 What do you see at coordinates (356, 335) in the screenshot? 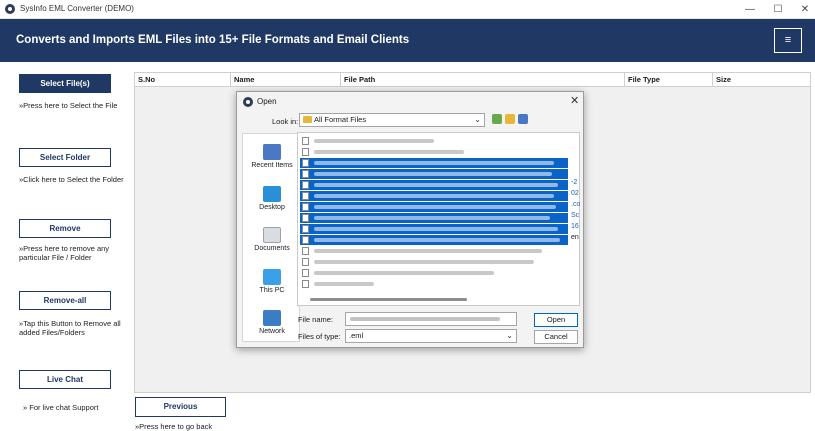
I see `file-type-value: .eml` at bounding box center [356, 335].